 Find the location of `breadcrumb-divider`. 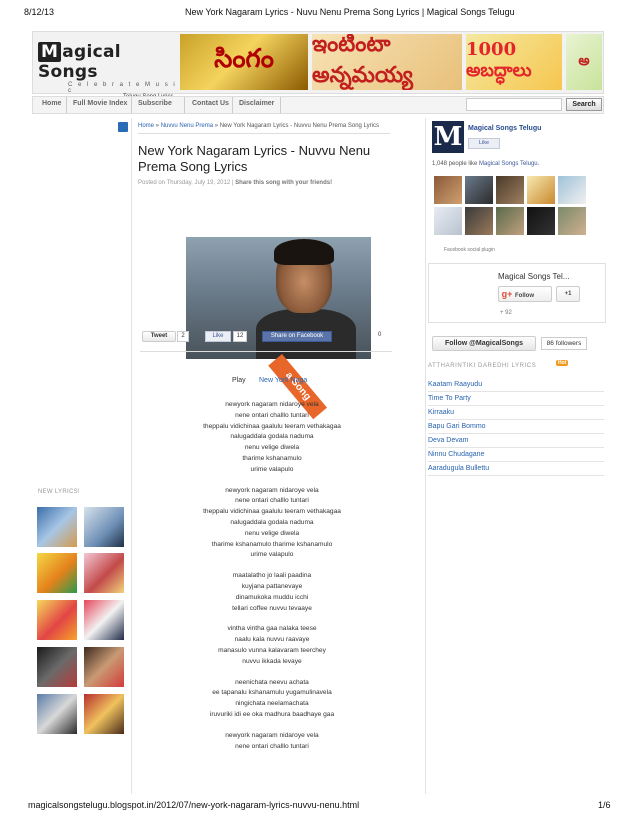

breadcrumb-divider is located at coordinates (264, 133).